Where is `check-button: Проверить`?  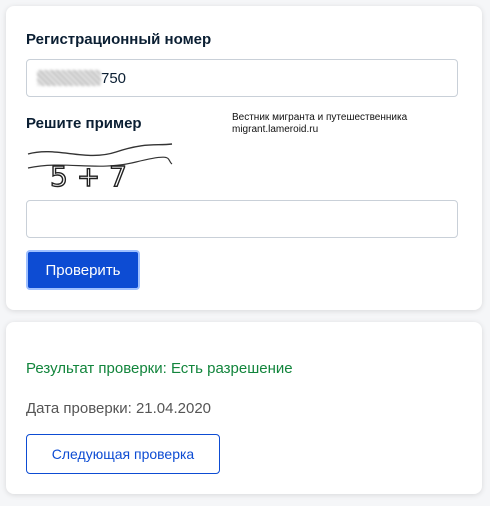
check-button: Проверить is located at coordinates (83, 270).